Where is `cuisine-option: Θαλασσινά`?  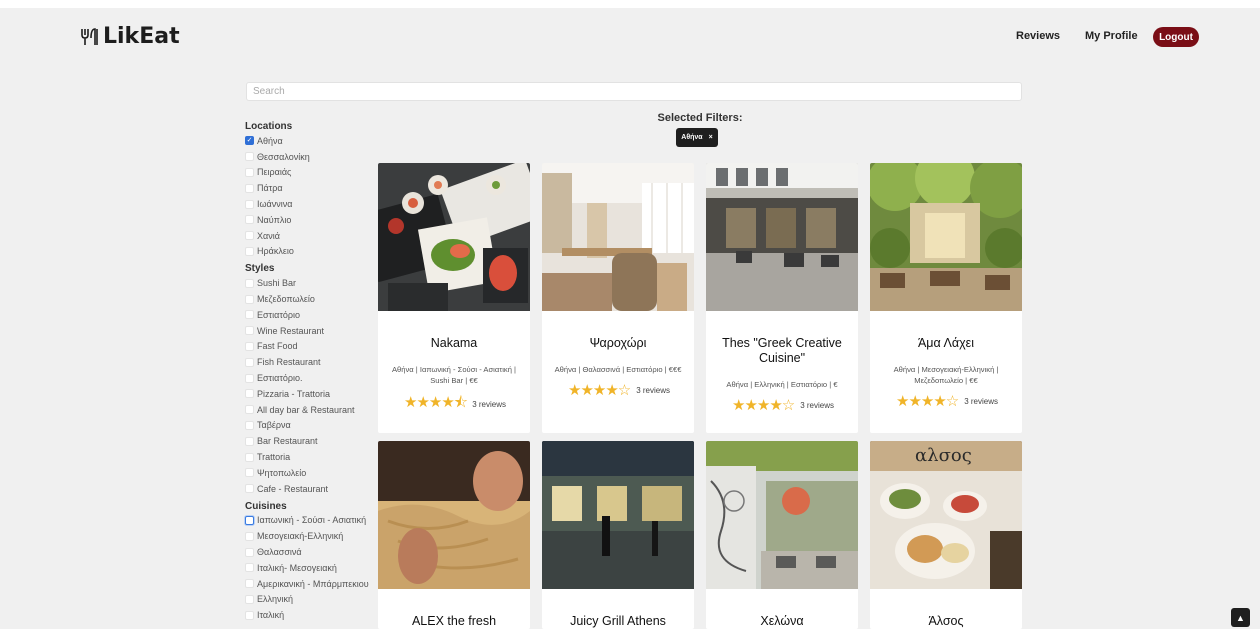 cuisine-option: Θαλασσινά is located at coordinates (305, 552).